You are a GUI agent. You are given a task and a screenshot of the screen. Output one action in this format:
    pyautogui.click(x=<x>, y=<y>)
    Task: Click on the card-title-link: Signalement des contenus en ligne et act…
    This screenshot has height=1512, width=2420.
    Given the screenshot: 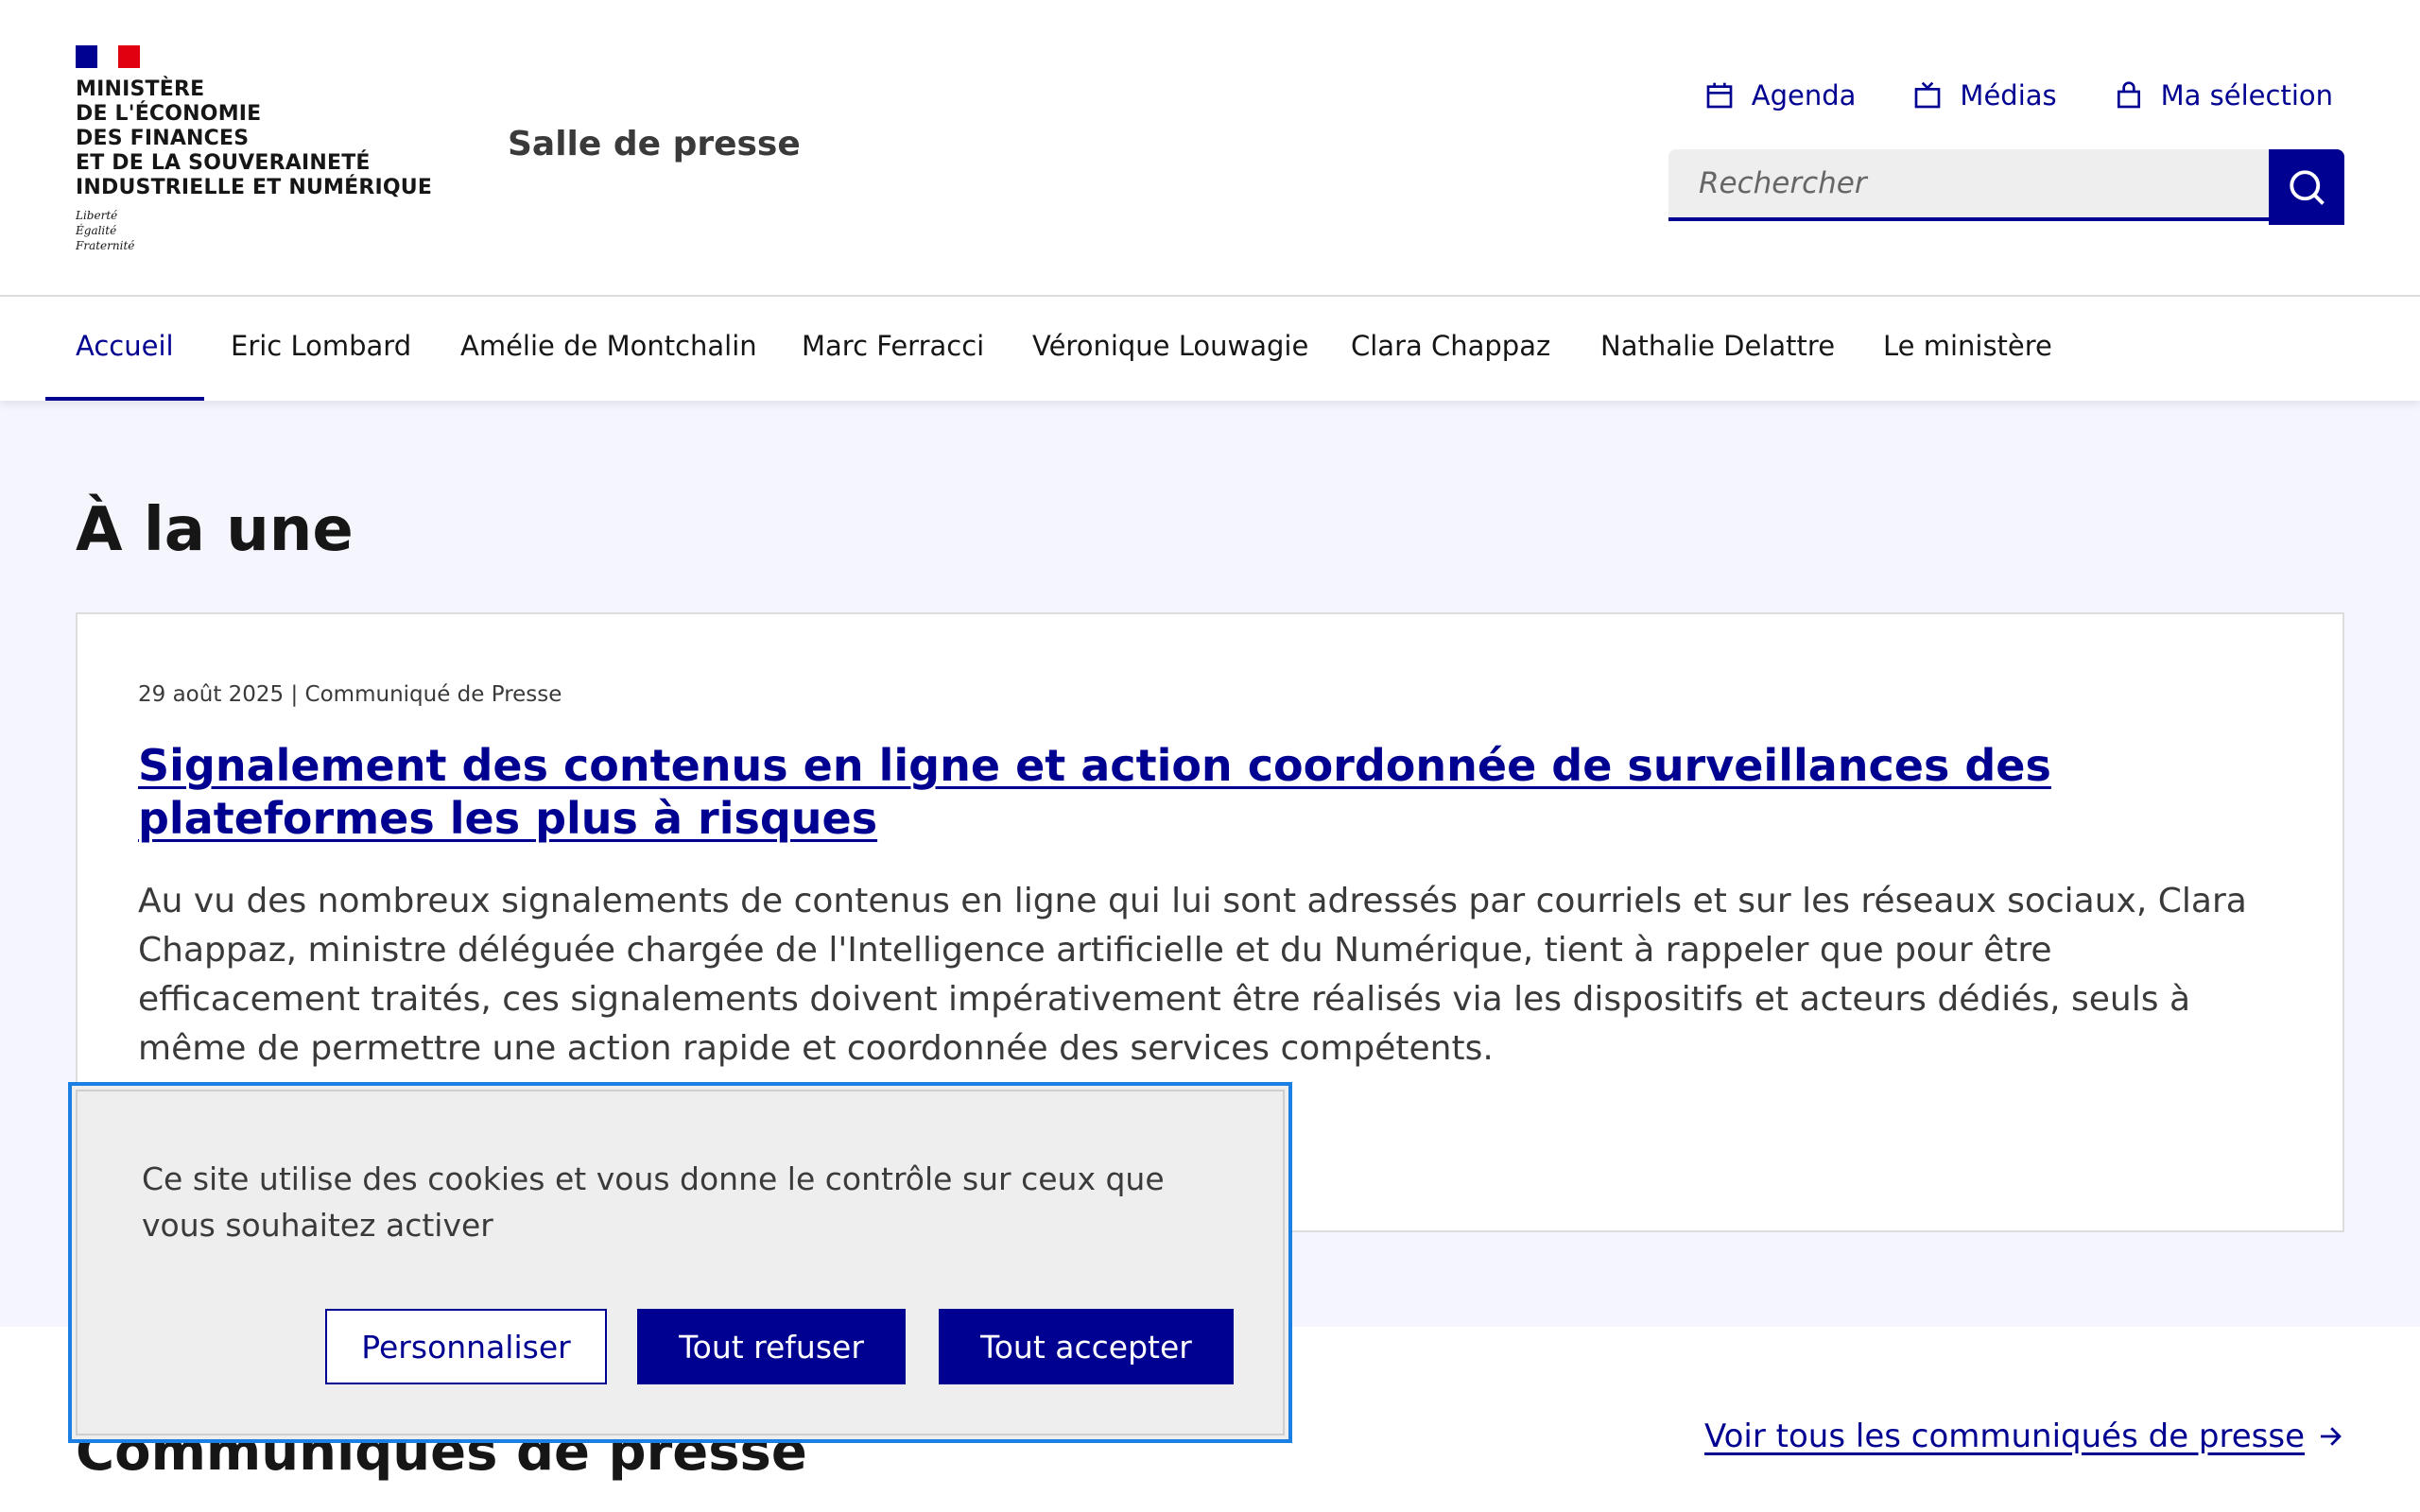 What is the action you would take?
    pyautogui.click(x=1197, y=792)
    